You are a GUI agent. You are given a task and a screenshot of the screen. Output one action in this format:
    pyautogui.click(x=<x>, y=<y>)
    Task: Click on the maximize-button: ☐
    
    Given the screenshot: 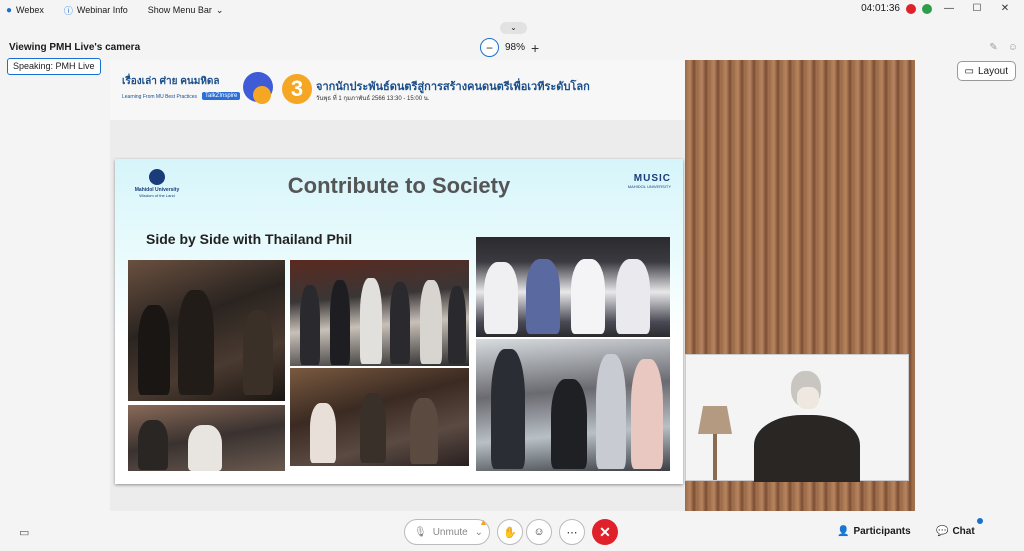 What is the action you would take?
    pyautogui.click(x=977, y=8)
    